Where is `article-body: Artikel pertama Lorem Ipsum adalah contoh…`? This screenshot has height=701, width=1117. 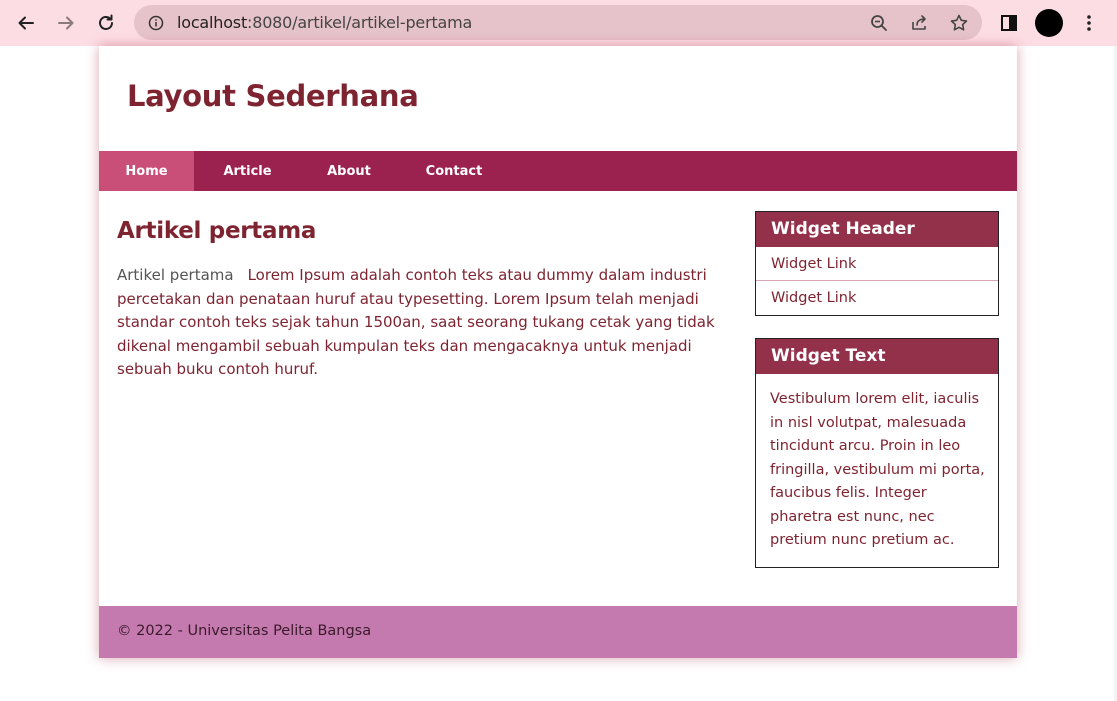
article-body: Artikel pertama Lorem Ipsum adalah contoh… is located at coordinates (417, 323).